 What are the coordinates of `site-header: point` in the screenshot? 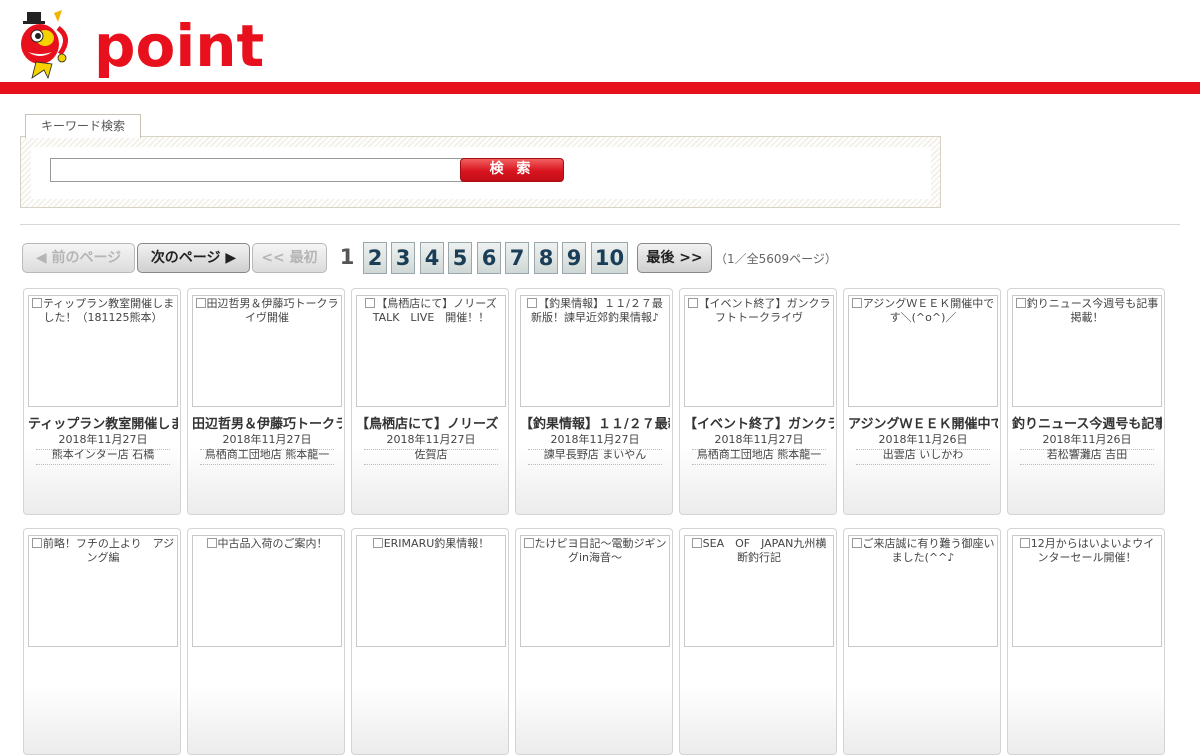 It's located at (600, 41).